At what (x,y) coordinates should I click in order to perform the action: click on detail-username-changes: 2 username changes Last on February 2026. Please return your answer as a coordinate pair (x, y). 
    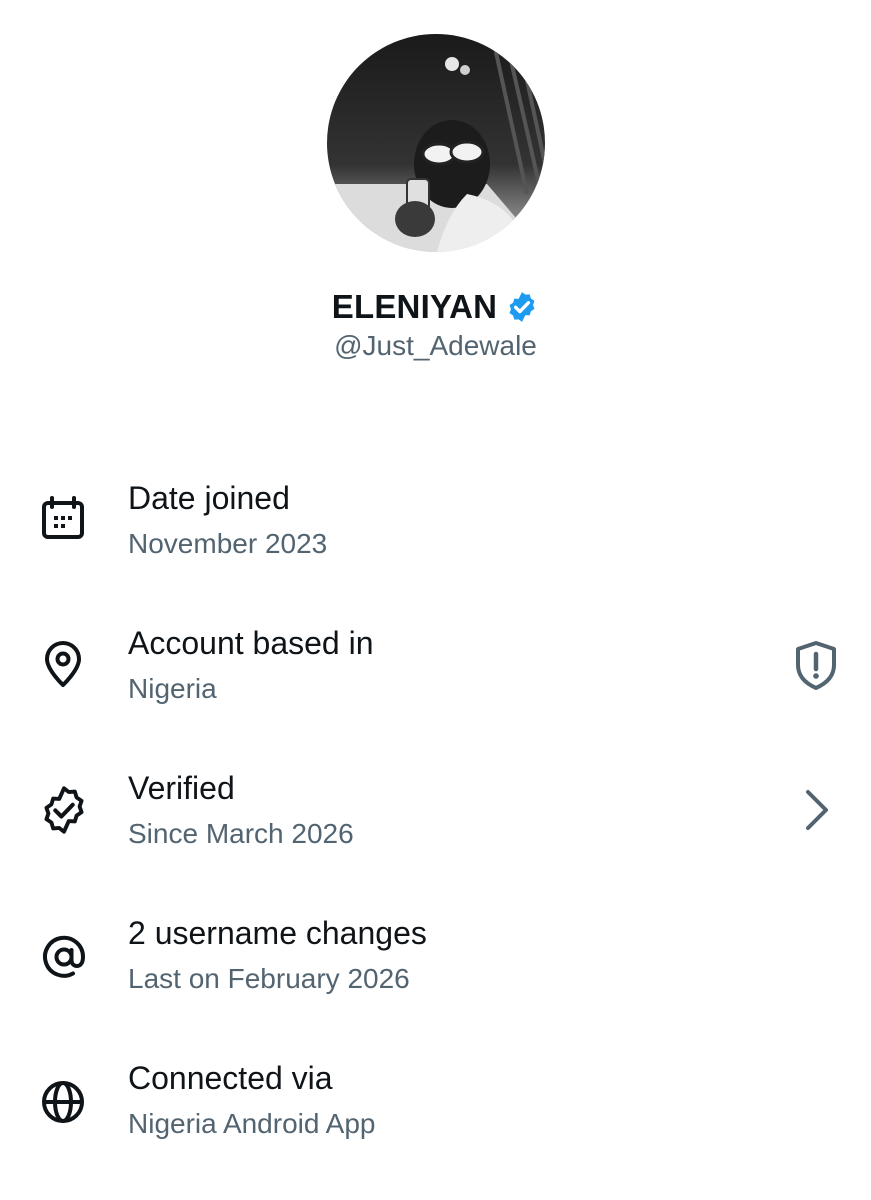
    Looking at the image, I should click on (435, 960).